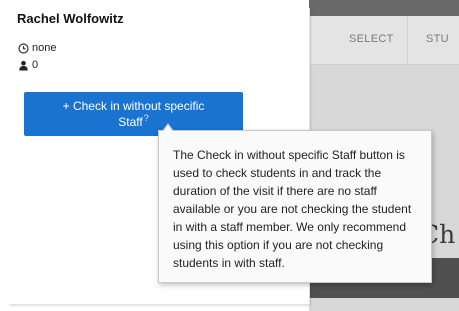 Image resolution: width=459 pixels, height=311 pixels. Describe the element at coordinates (70, 18) in the screenshot. I see `student-name: Rachel Wolfowitz` at that location.